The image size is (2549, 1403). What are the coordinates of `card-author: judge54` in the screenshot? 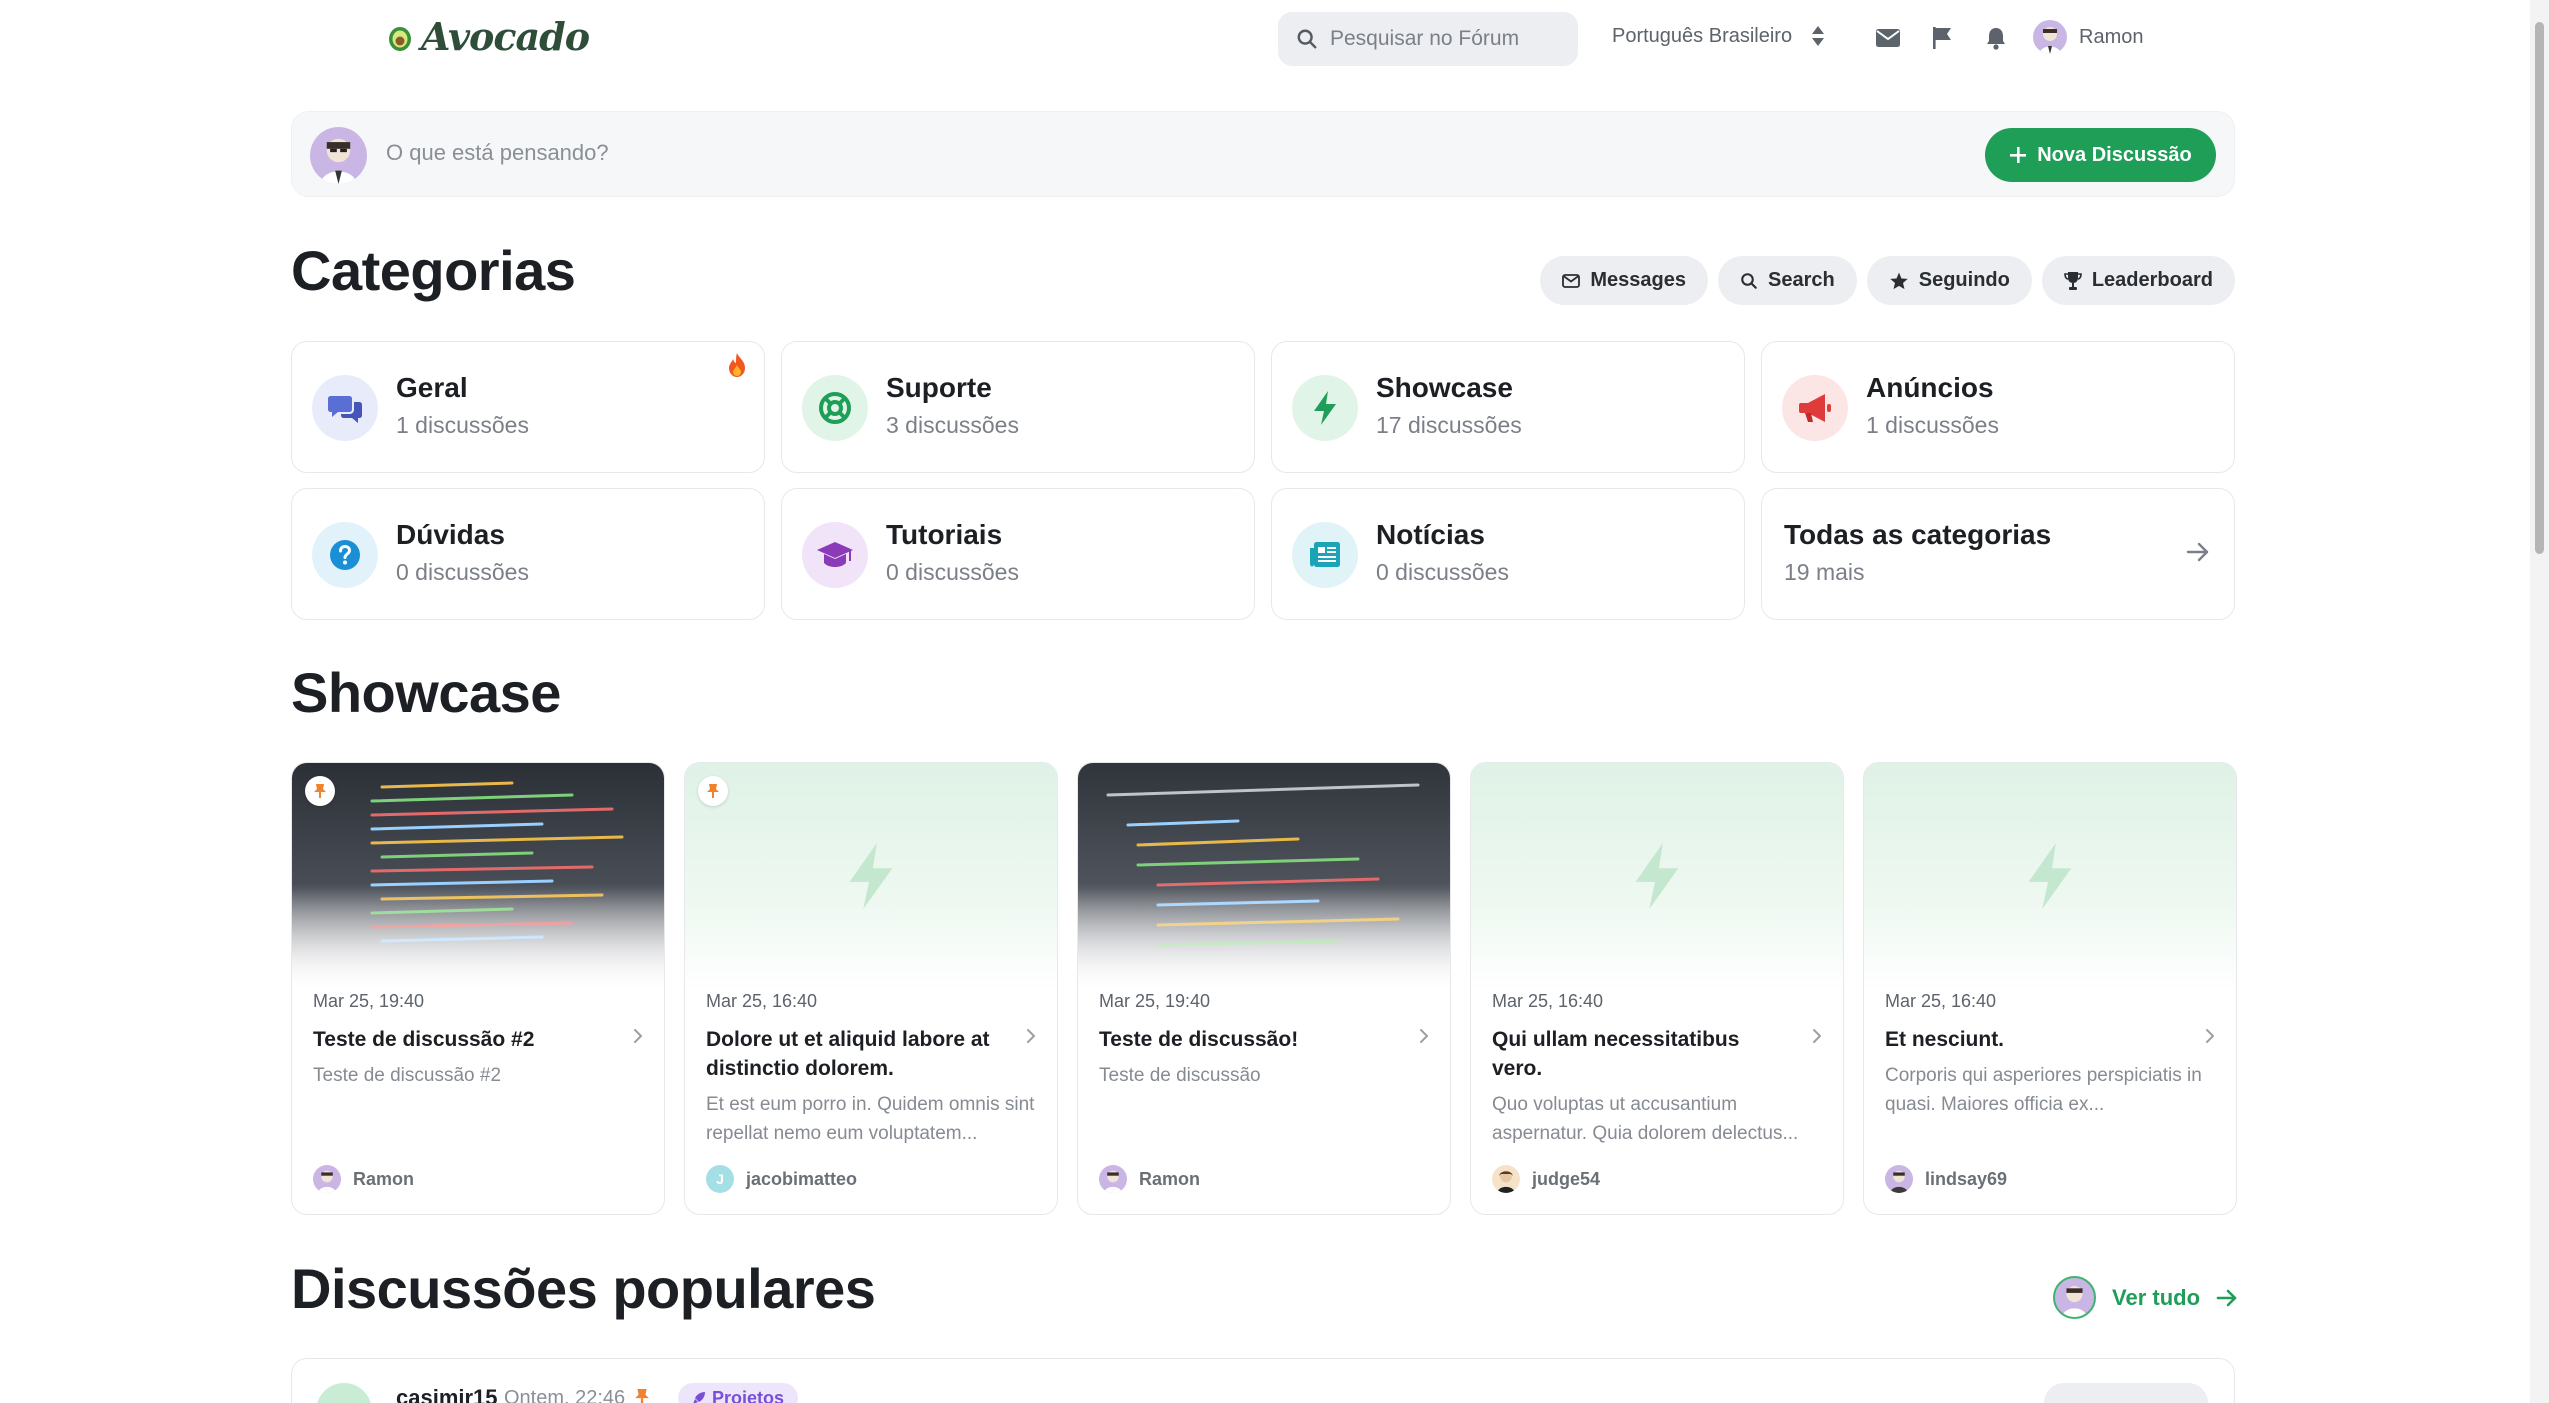 It's located at (1546, 1179).